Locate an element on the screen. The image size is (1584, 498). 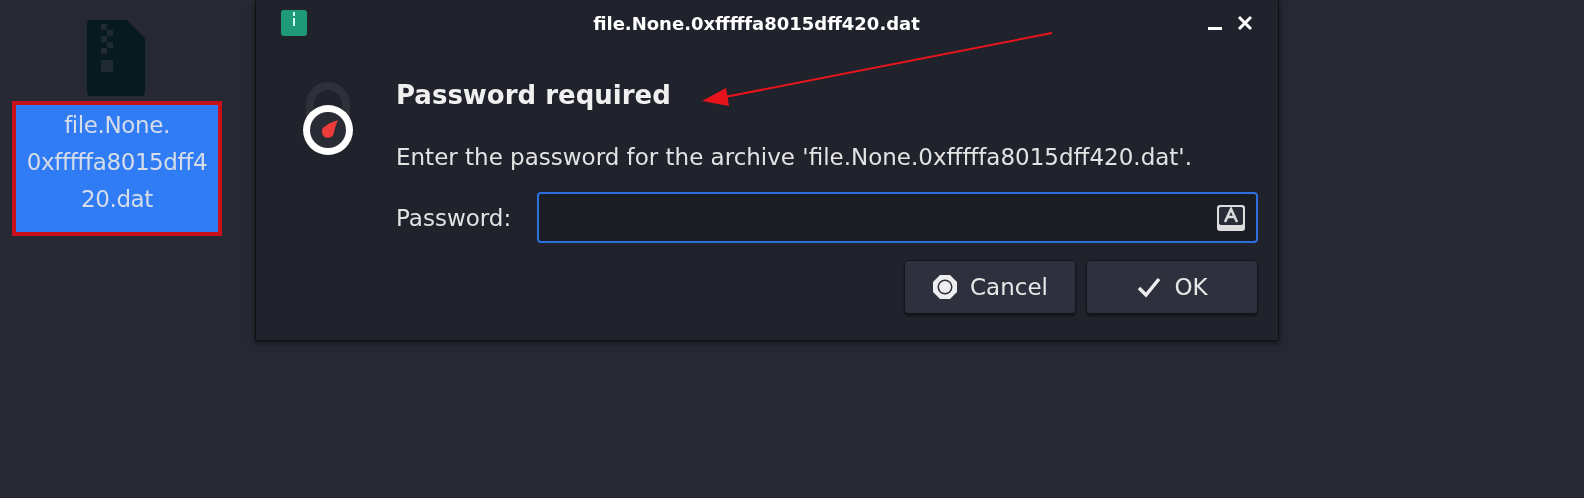
dialog-heading: Password required is located at coordinates (534, 95).